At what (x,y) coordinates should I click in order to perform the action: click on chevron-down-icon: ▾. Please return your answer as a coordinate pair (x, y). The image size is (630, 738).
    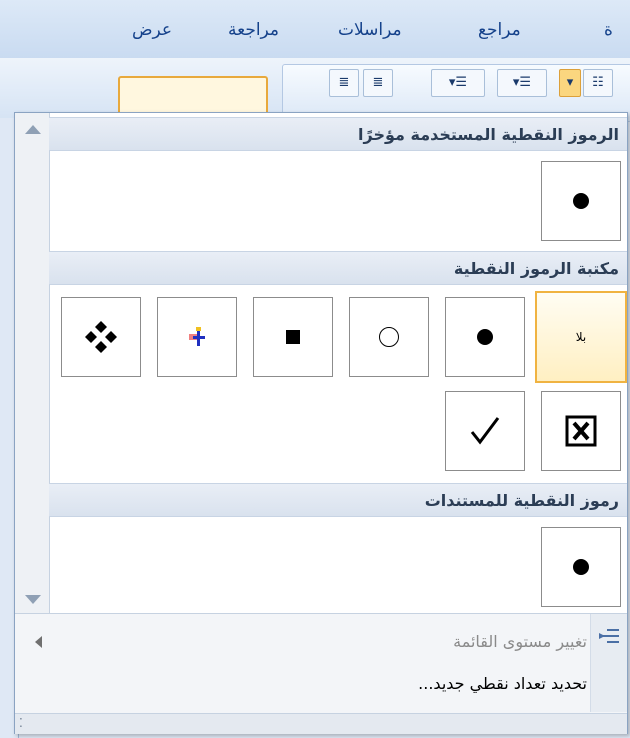
    Looking at the image, I should click on (570, 82).